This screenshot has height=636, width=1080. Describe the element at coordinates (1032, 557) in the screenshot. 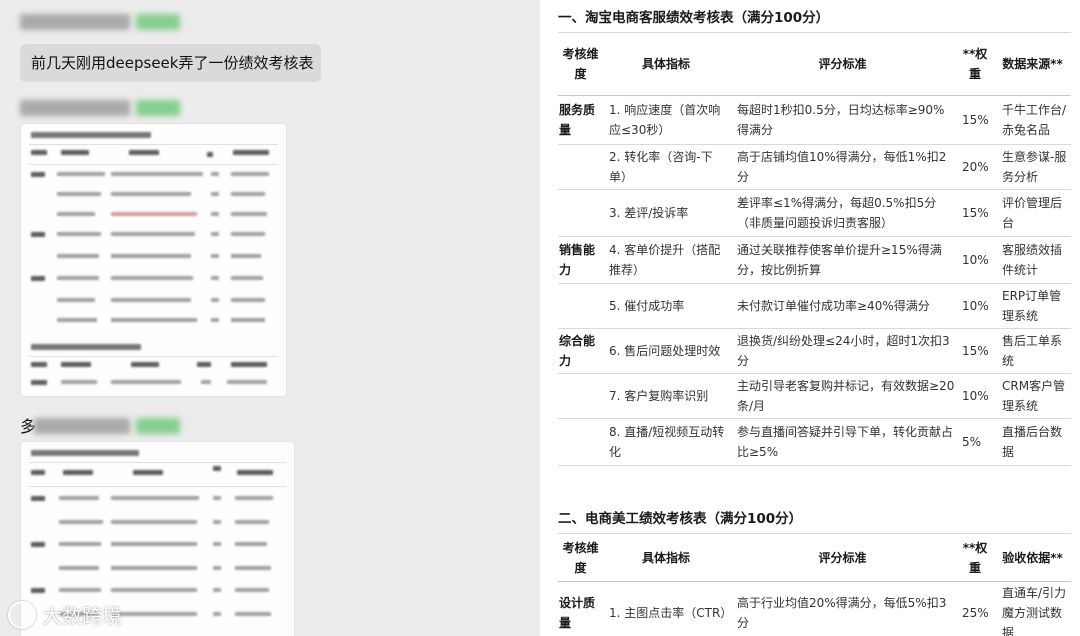

I see `header-source: 验收依据**` at that location.